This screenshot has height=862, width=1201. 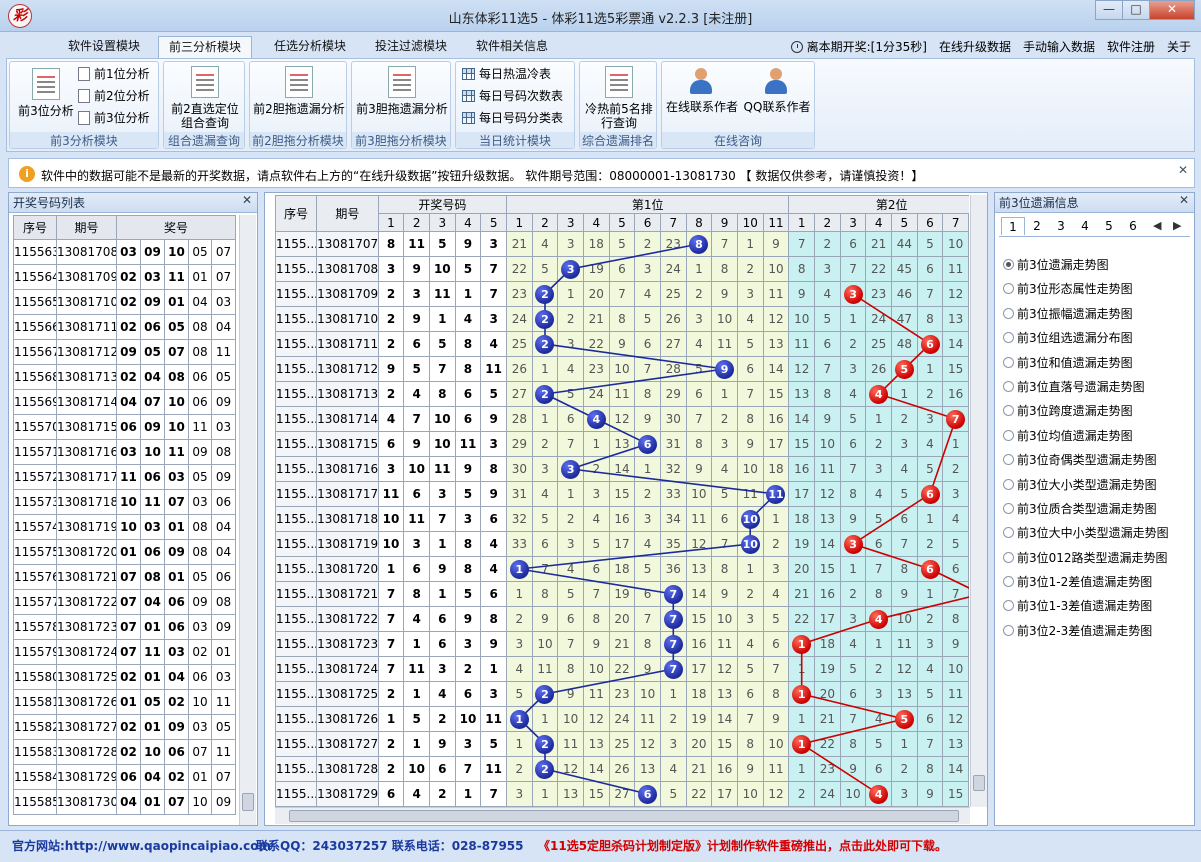 I want to click on omission-chart-option: 前3位遗漏走势图, so click(x=1086, y=265).